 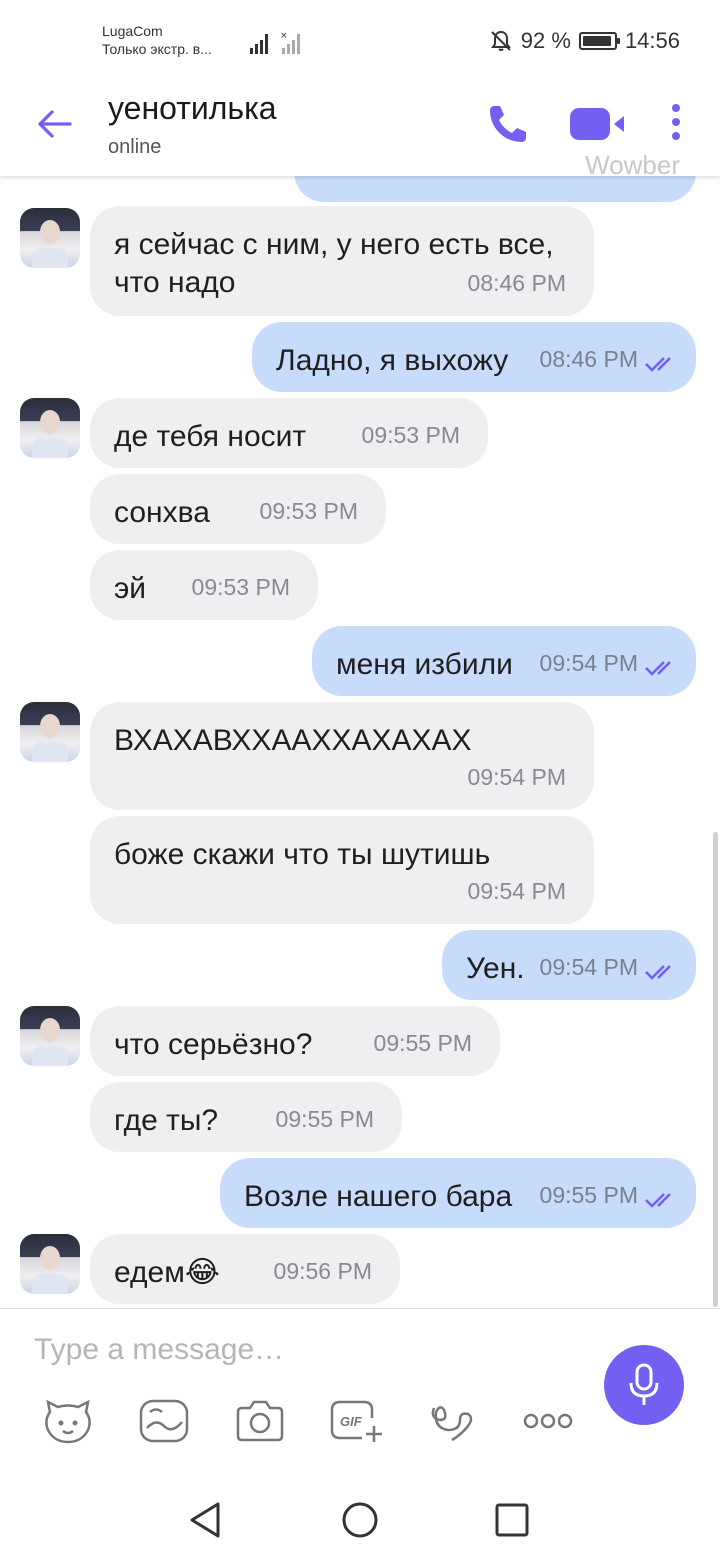 I want to click on message-bubble: едем😂 09:56 PM, so click(x=245, y=1269).